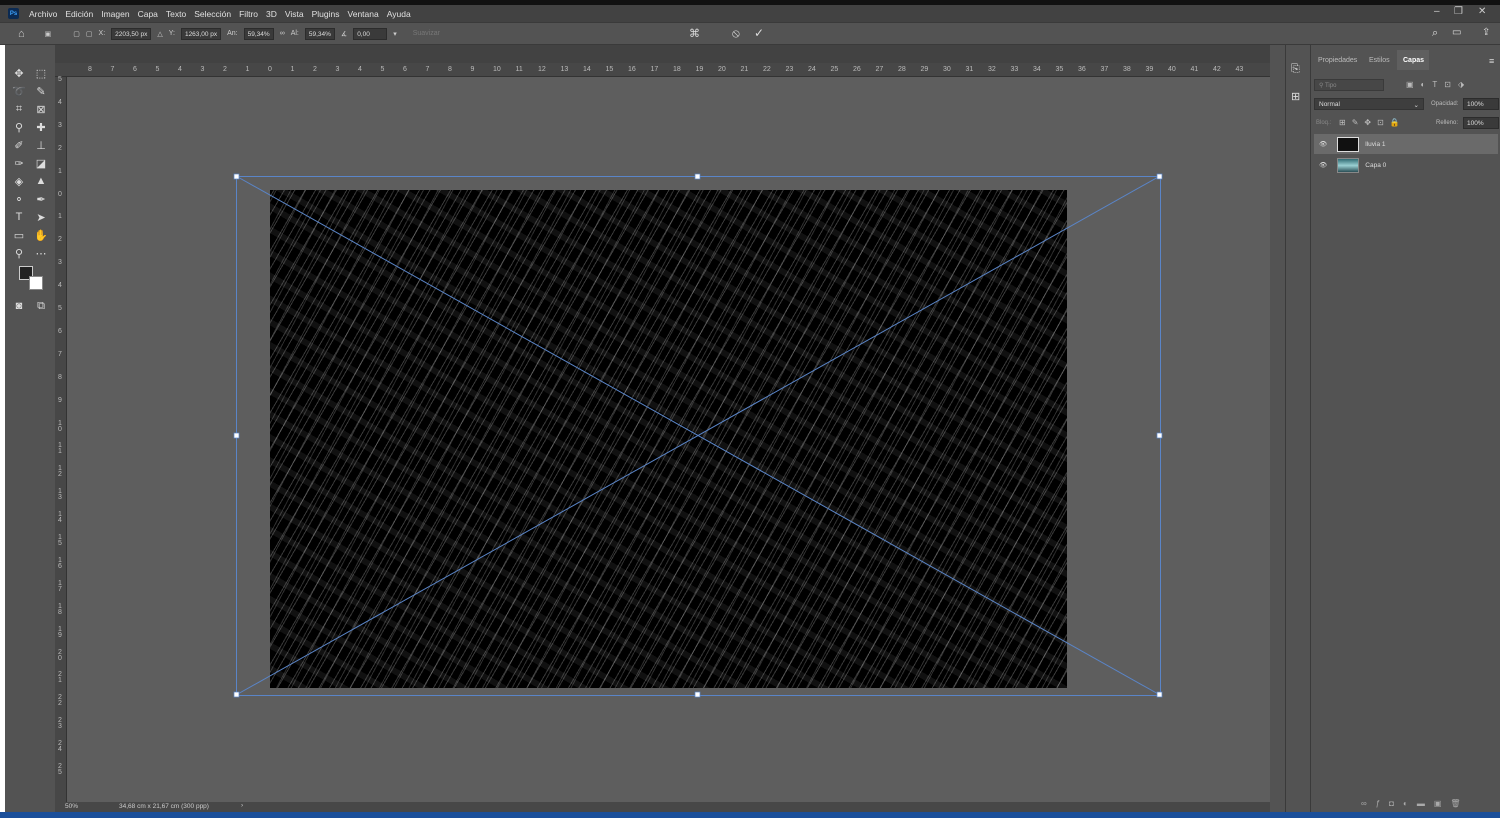  Describe the element at coordinates (1438, 84) in the screenshot. I see `filter-type-icons: ▣◐T⊡⬗` at that location.